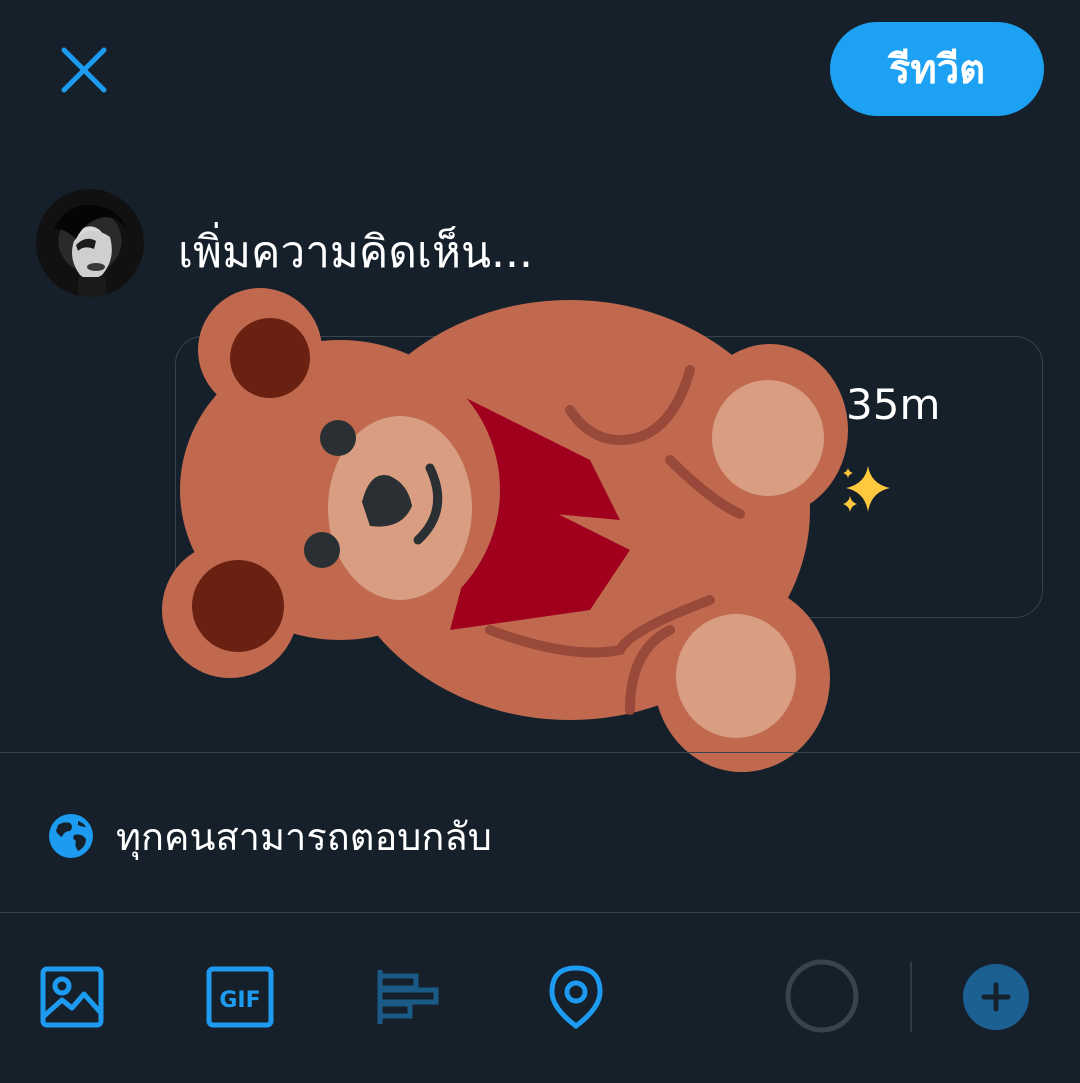  I want to click on add-poll-button, so click(408, 999).